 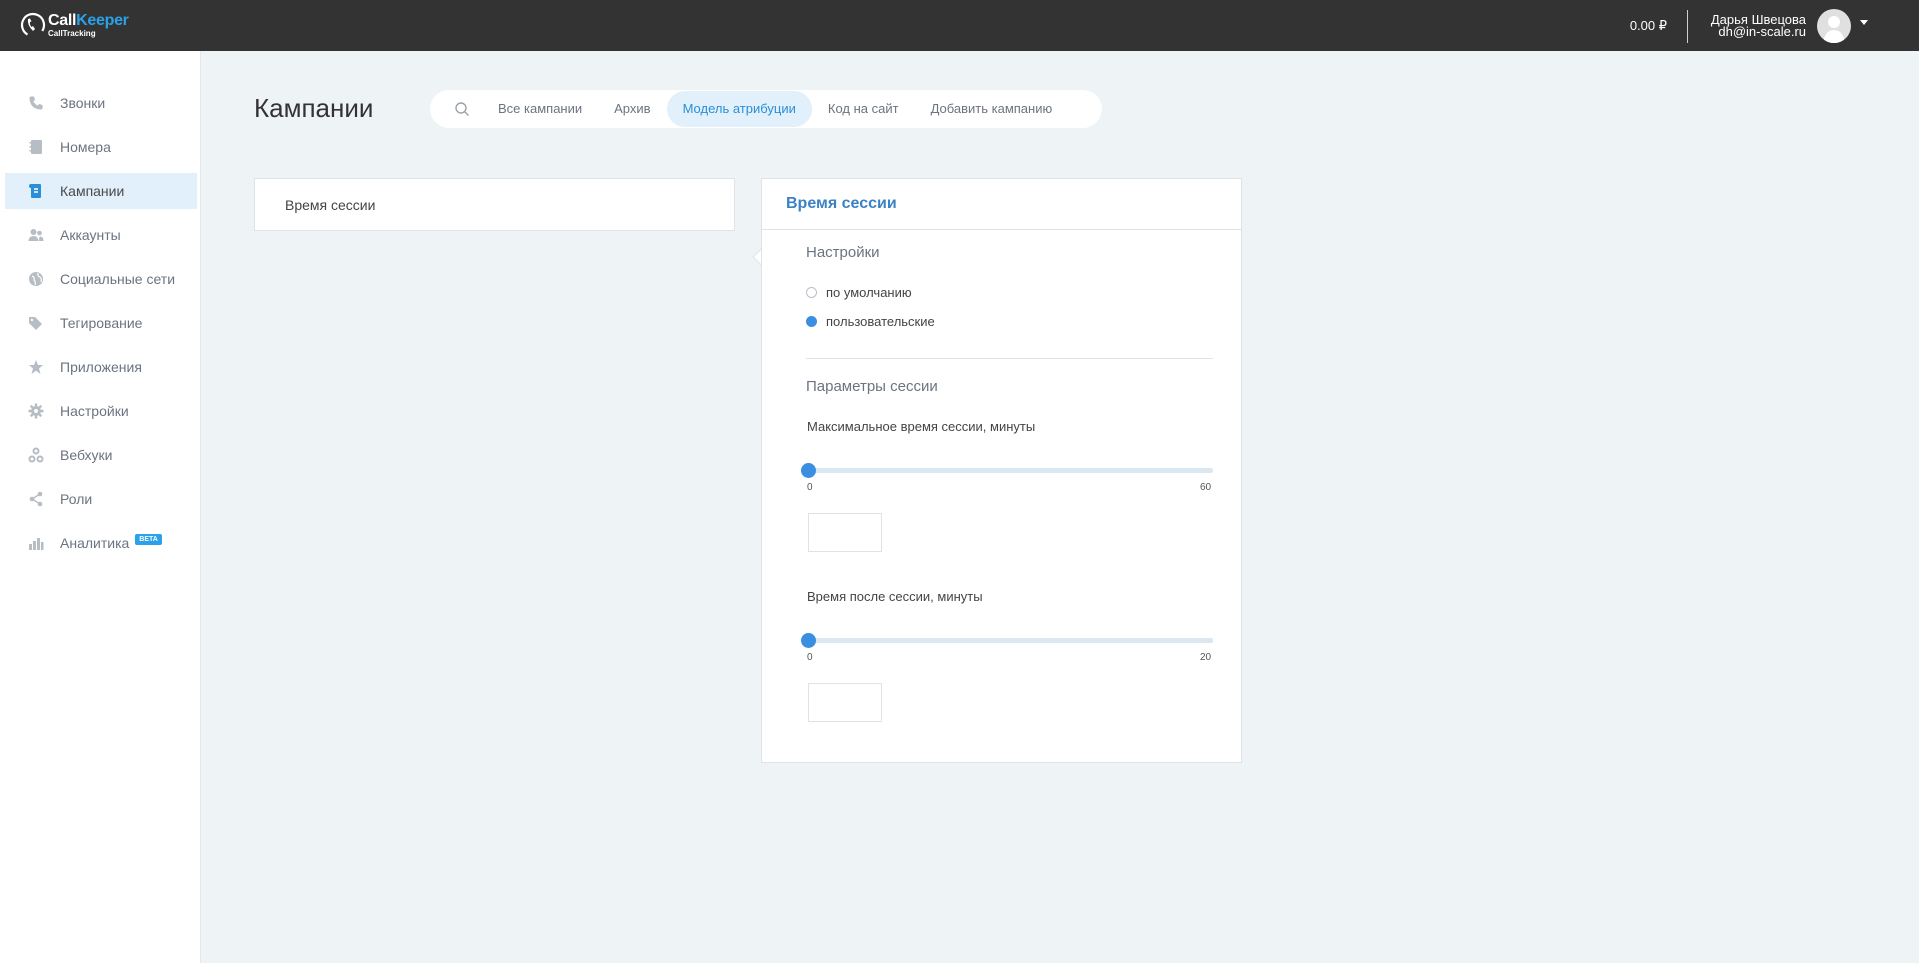 What do you see at coordinates (739, 109) in the screenshot?
I see `tab-attribution-model: Модель атрибуции` at bounding box center [739, 109].